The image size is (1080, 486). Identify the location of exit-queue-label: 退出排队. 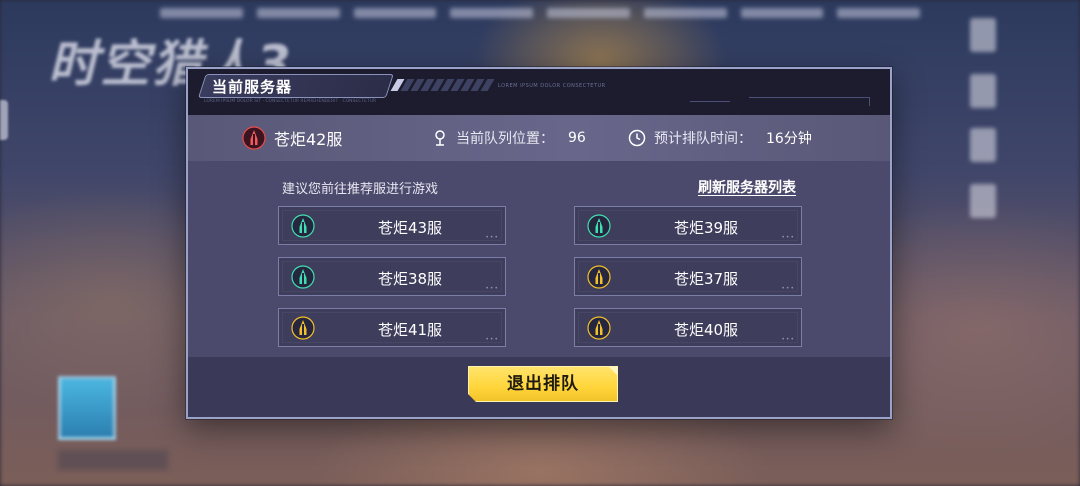
(543, 384).